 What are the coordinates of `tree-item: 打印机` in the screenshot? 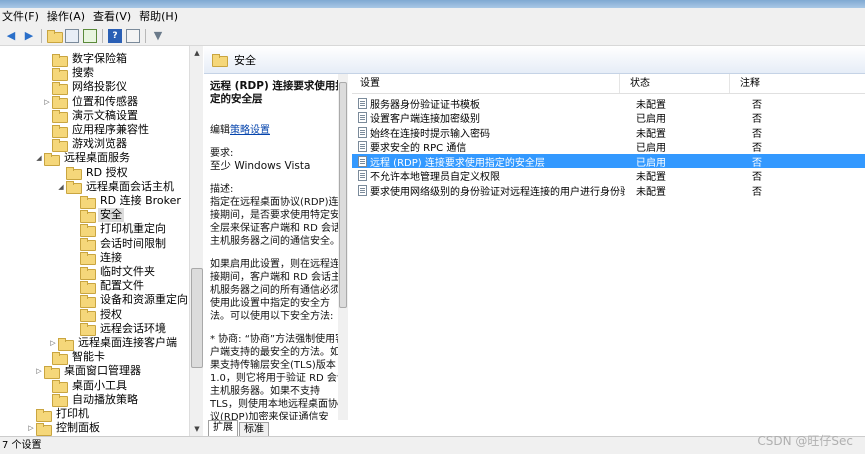 It's located at (58, 414).